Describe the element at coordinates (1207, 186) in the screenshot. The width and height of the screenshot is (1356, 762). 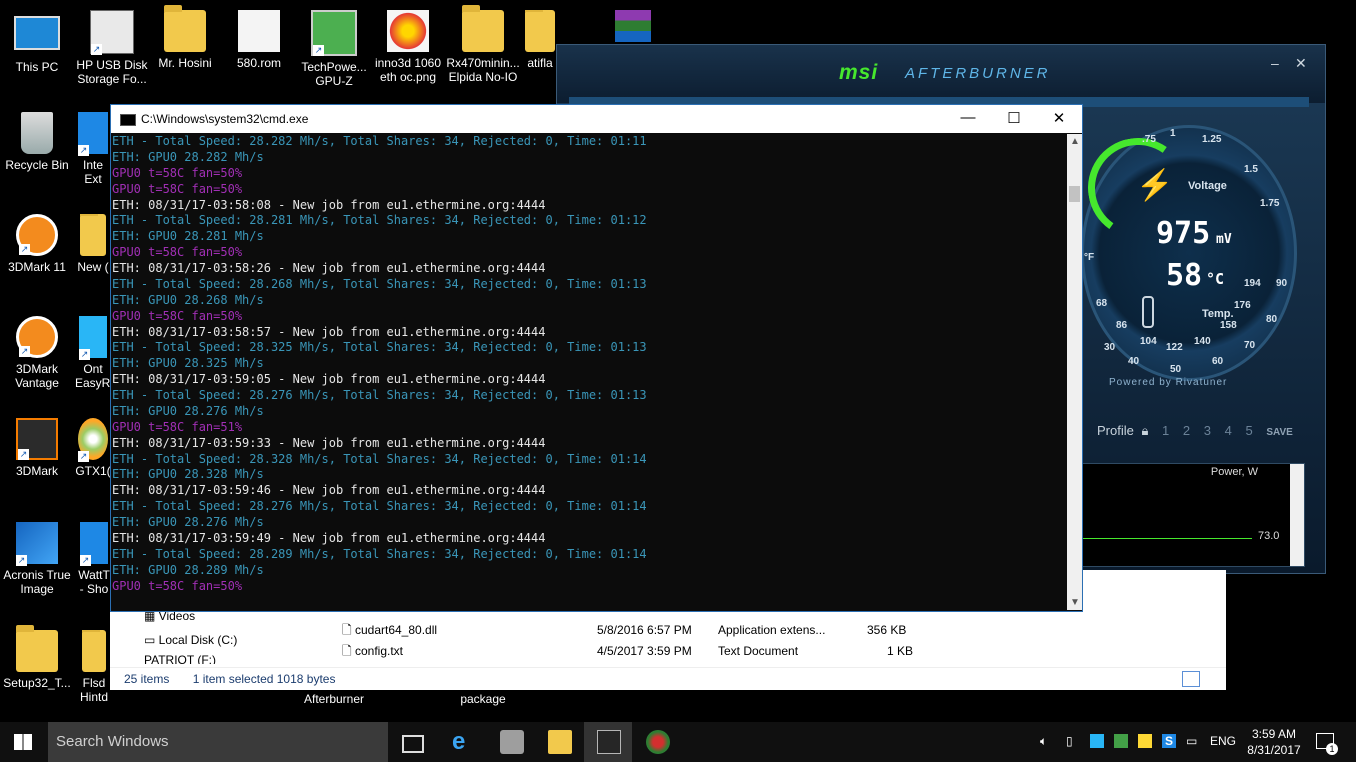
I see `voltage-label: Voltage` at that location.